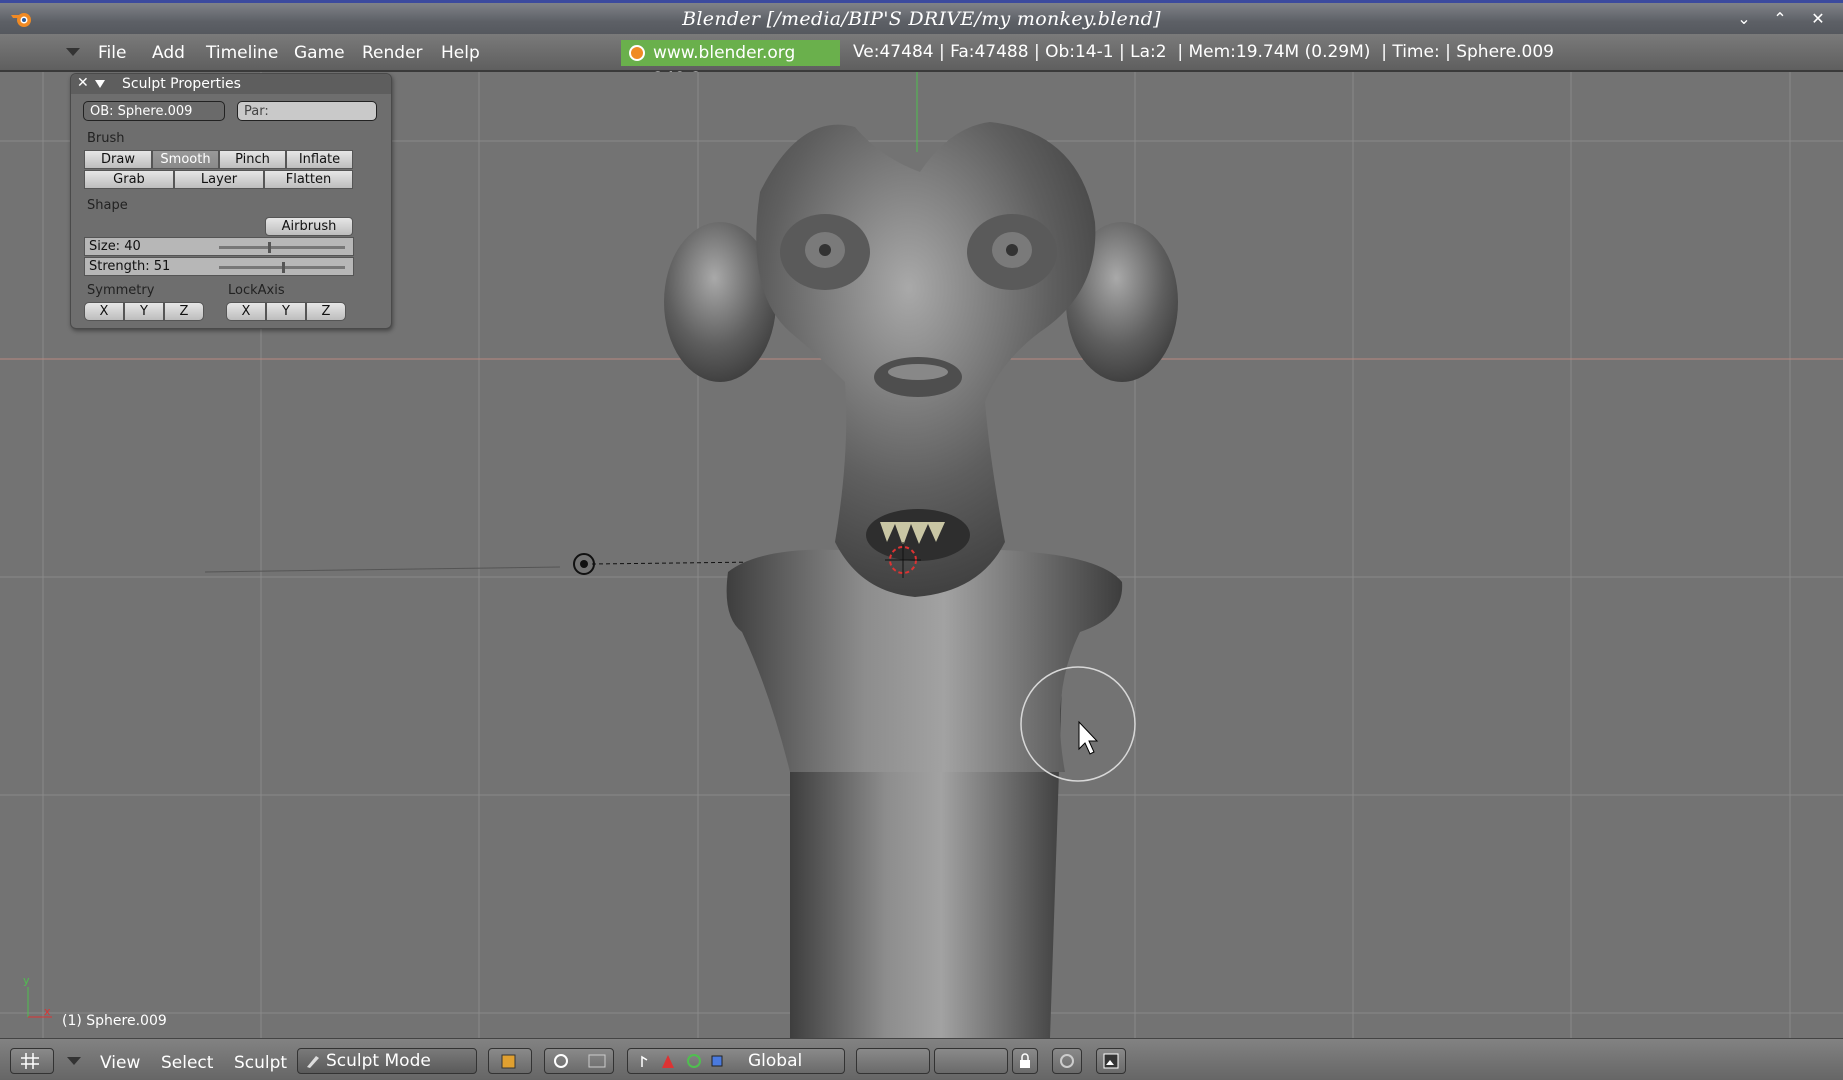  Describe the element at coordinates (307, 111) in the screenshot. I see `parent-field: Par:` at that location.